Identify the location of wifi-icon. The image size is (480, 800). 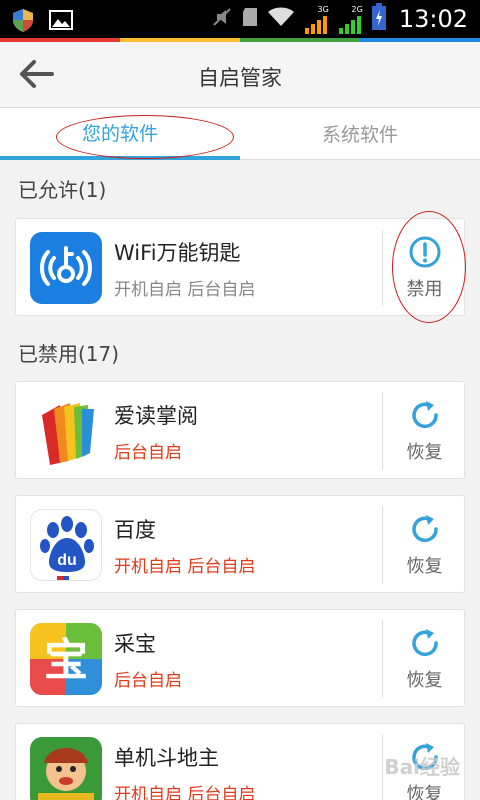
(281, 19).